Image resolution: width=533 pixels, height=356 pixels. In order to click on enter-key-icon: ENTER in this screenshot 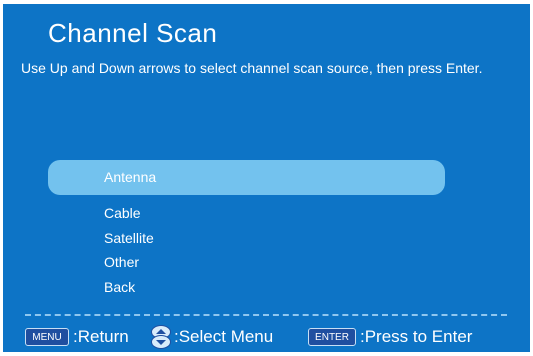, I will do `click(332, 337)`.